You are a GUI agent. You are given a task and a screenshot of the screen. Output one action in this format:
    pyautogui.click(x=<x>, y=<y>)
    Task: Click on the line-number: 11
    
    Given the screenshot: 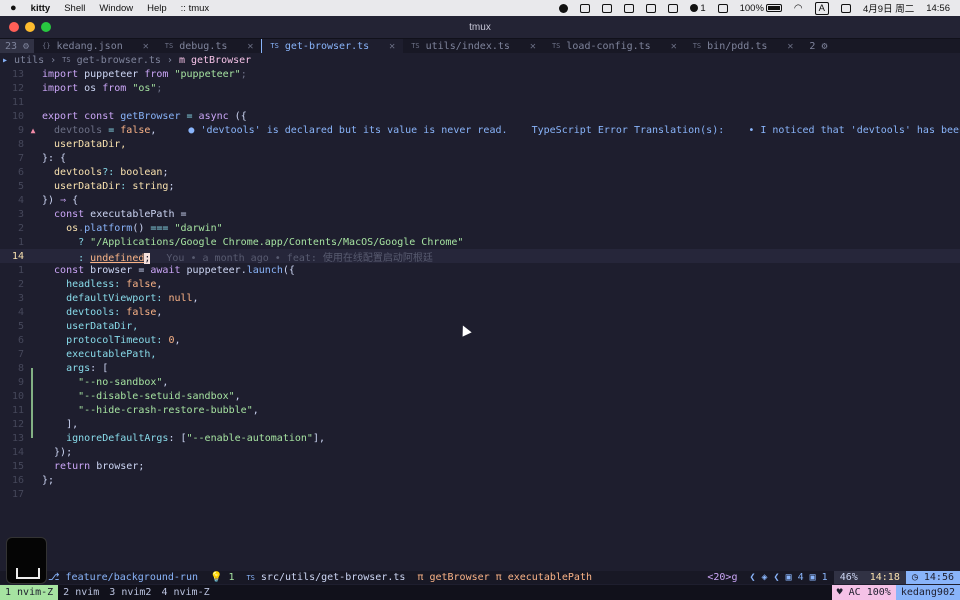 What is the action you would take?
    pyautogui.click(x=17, y=410)
    